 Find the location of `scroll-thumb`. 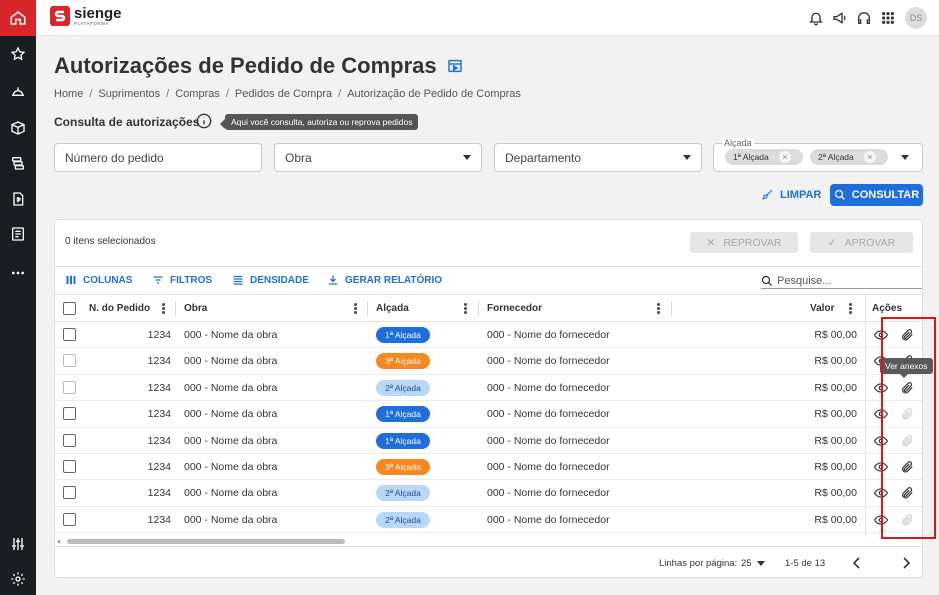

scroll-thumb is located at coordinates (206, 541).